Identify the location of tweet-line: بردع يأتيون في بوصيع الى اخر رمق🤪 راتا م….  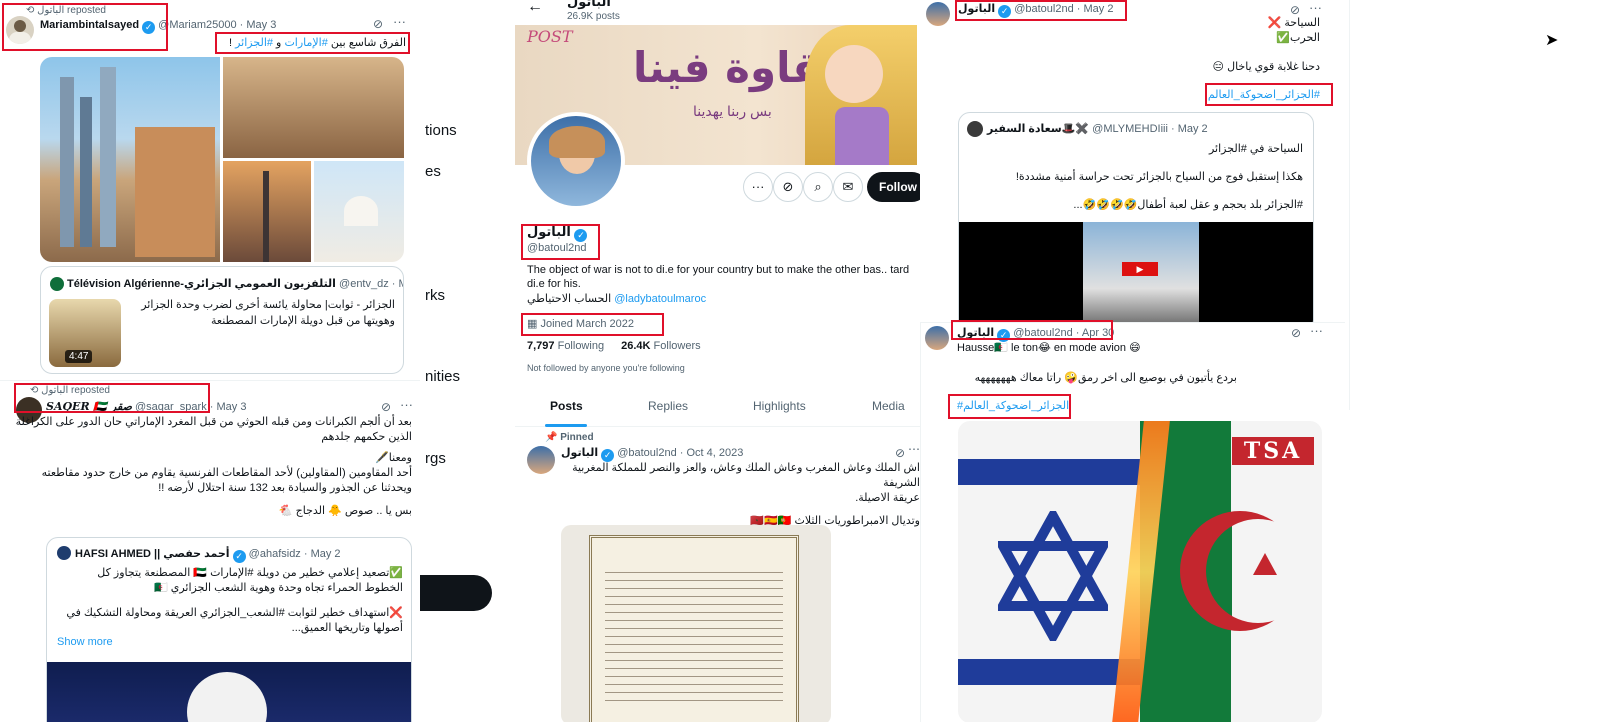
(1105, 378).